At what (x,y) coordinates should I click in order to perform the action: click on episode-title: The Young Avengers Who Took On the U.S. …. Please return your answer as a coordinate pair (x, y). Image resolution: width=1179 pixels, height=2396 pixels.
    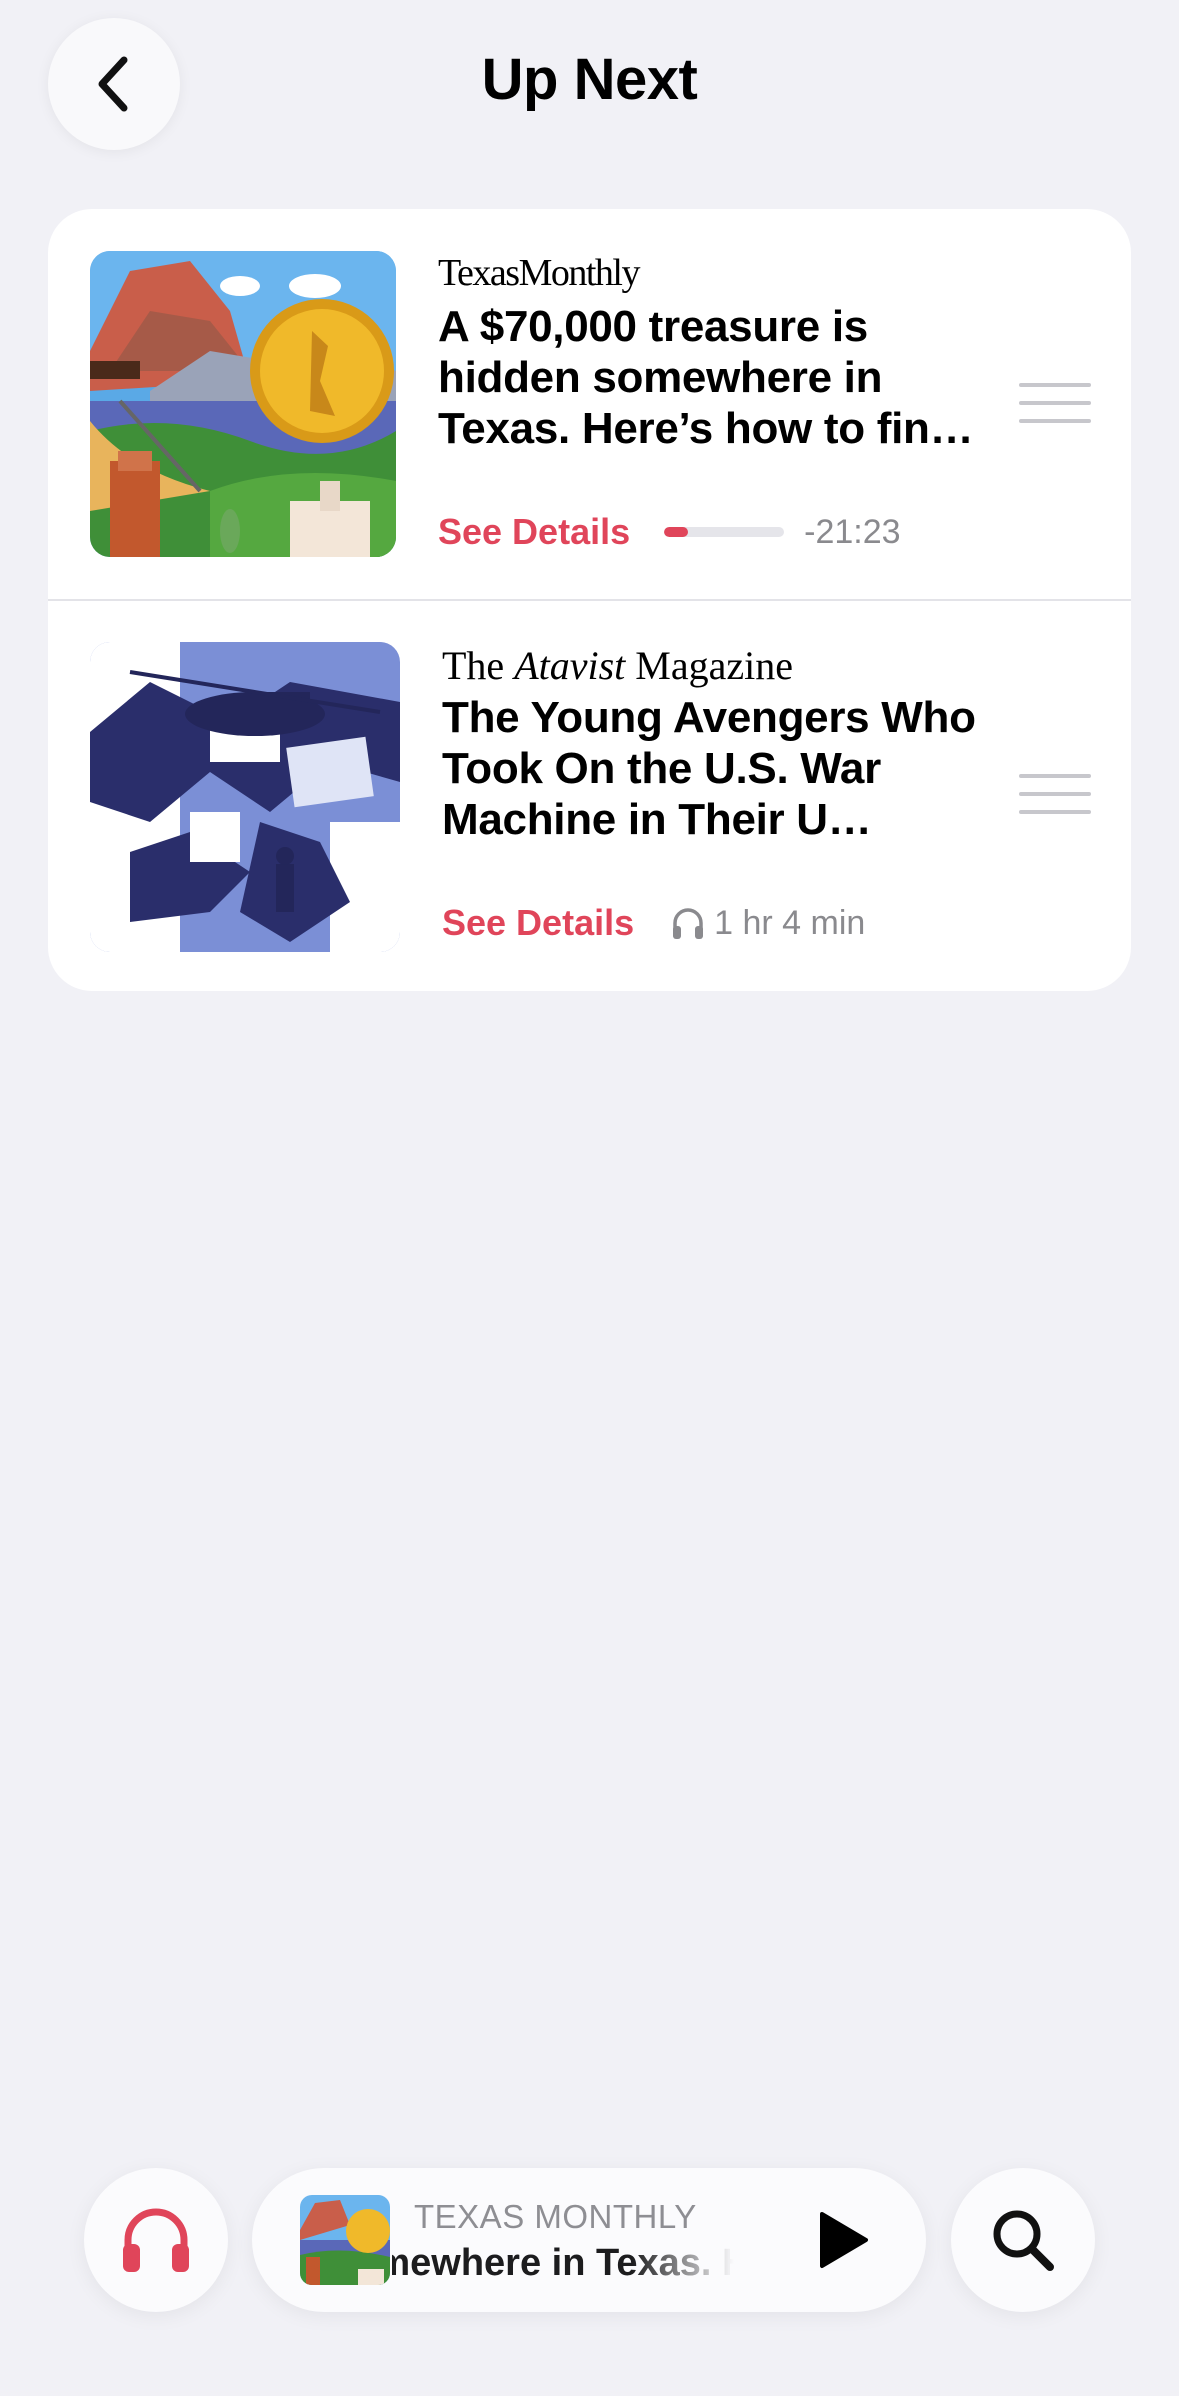
    Looking at the image, I should click on (709, 768).